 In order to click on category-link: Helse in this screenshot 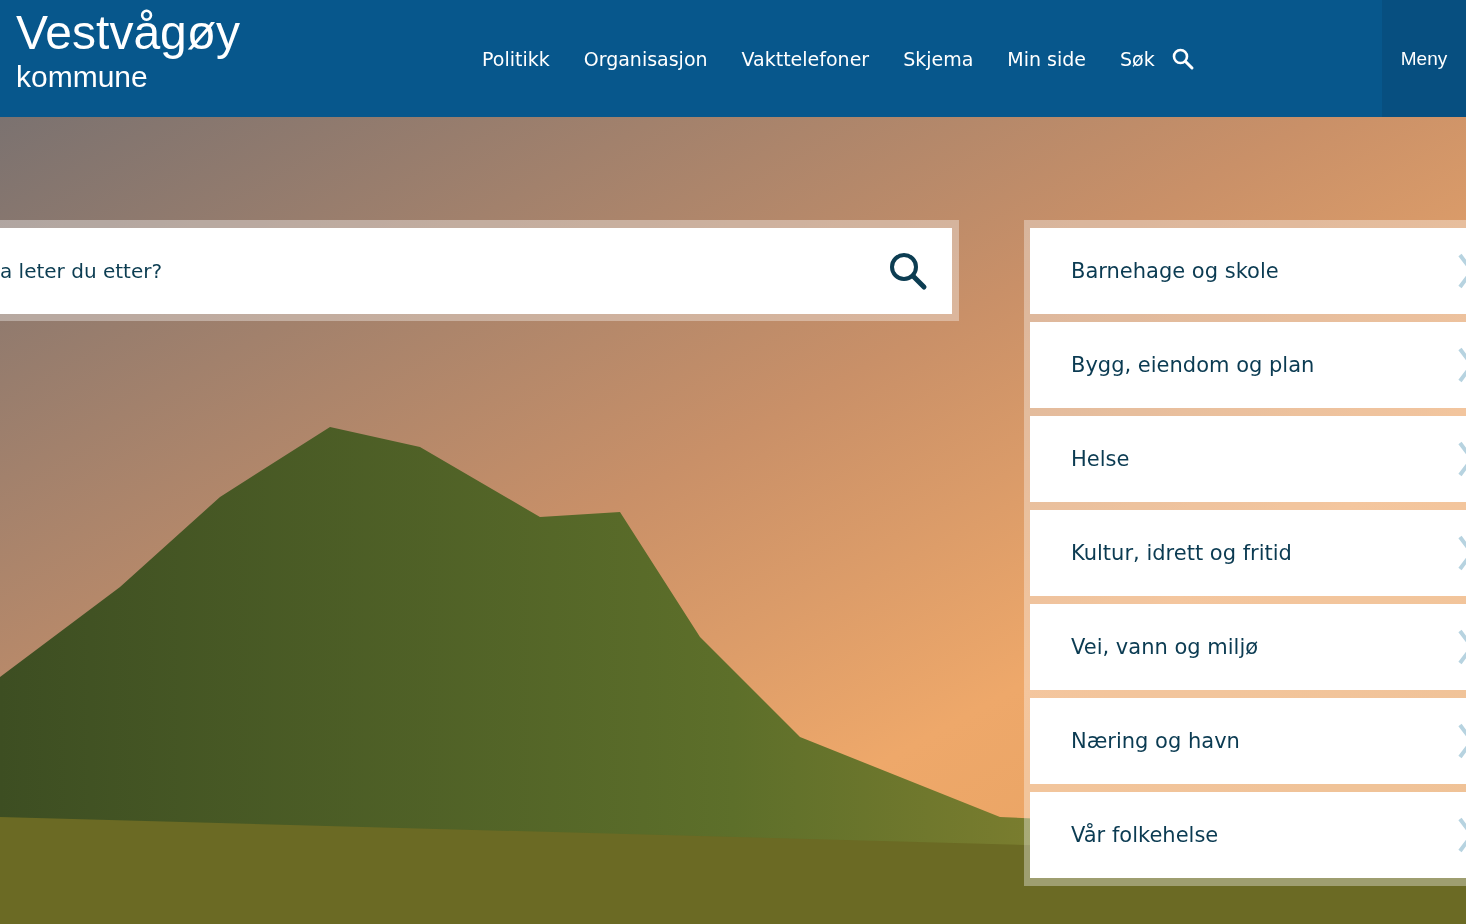, I will do `click(1248, 459)`.